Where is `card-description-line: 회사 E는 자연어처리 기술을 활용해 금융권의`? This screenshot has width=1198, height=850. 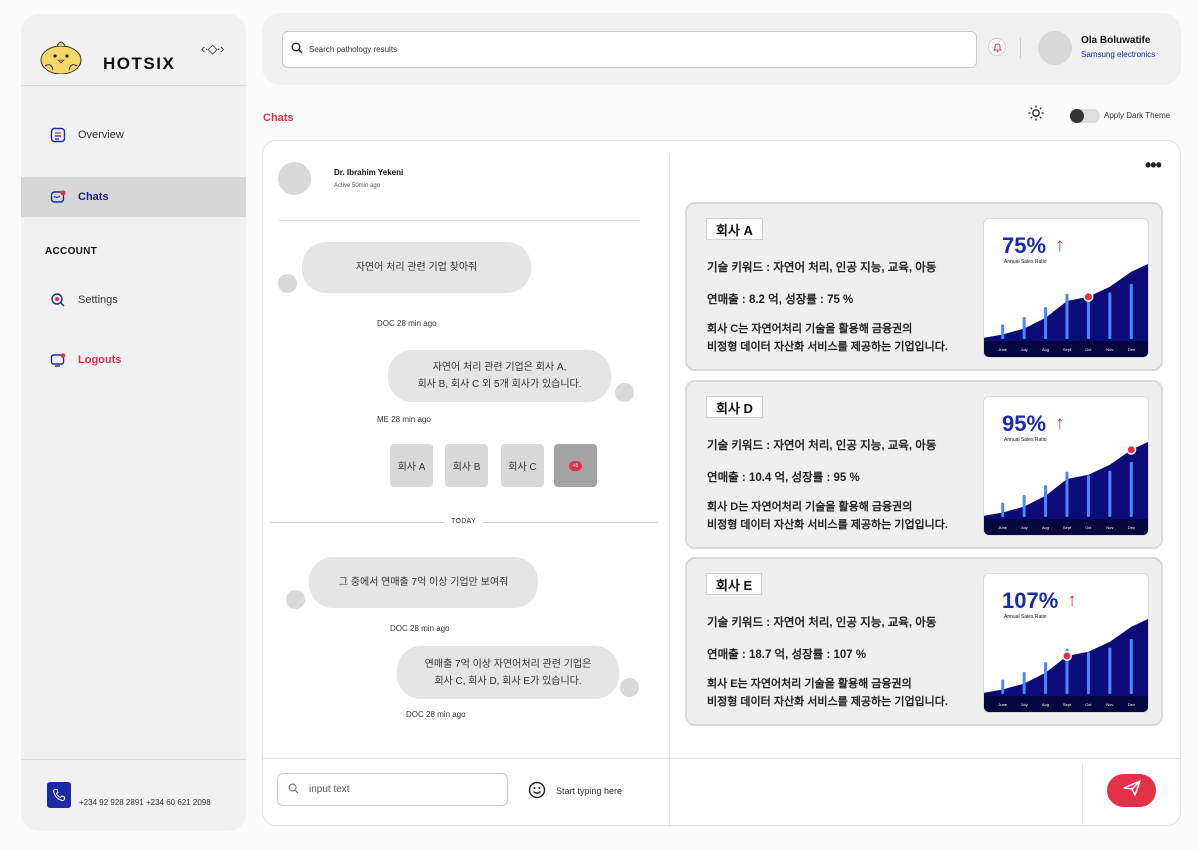
card-description-line: 회사 E는 자연어처리 기술을 활용해 금융권의 is located at coordinates (809, 684).